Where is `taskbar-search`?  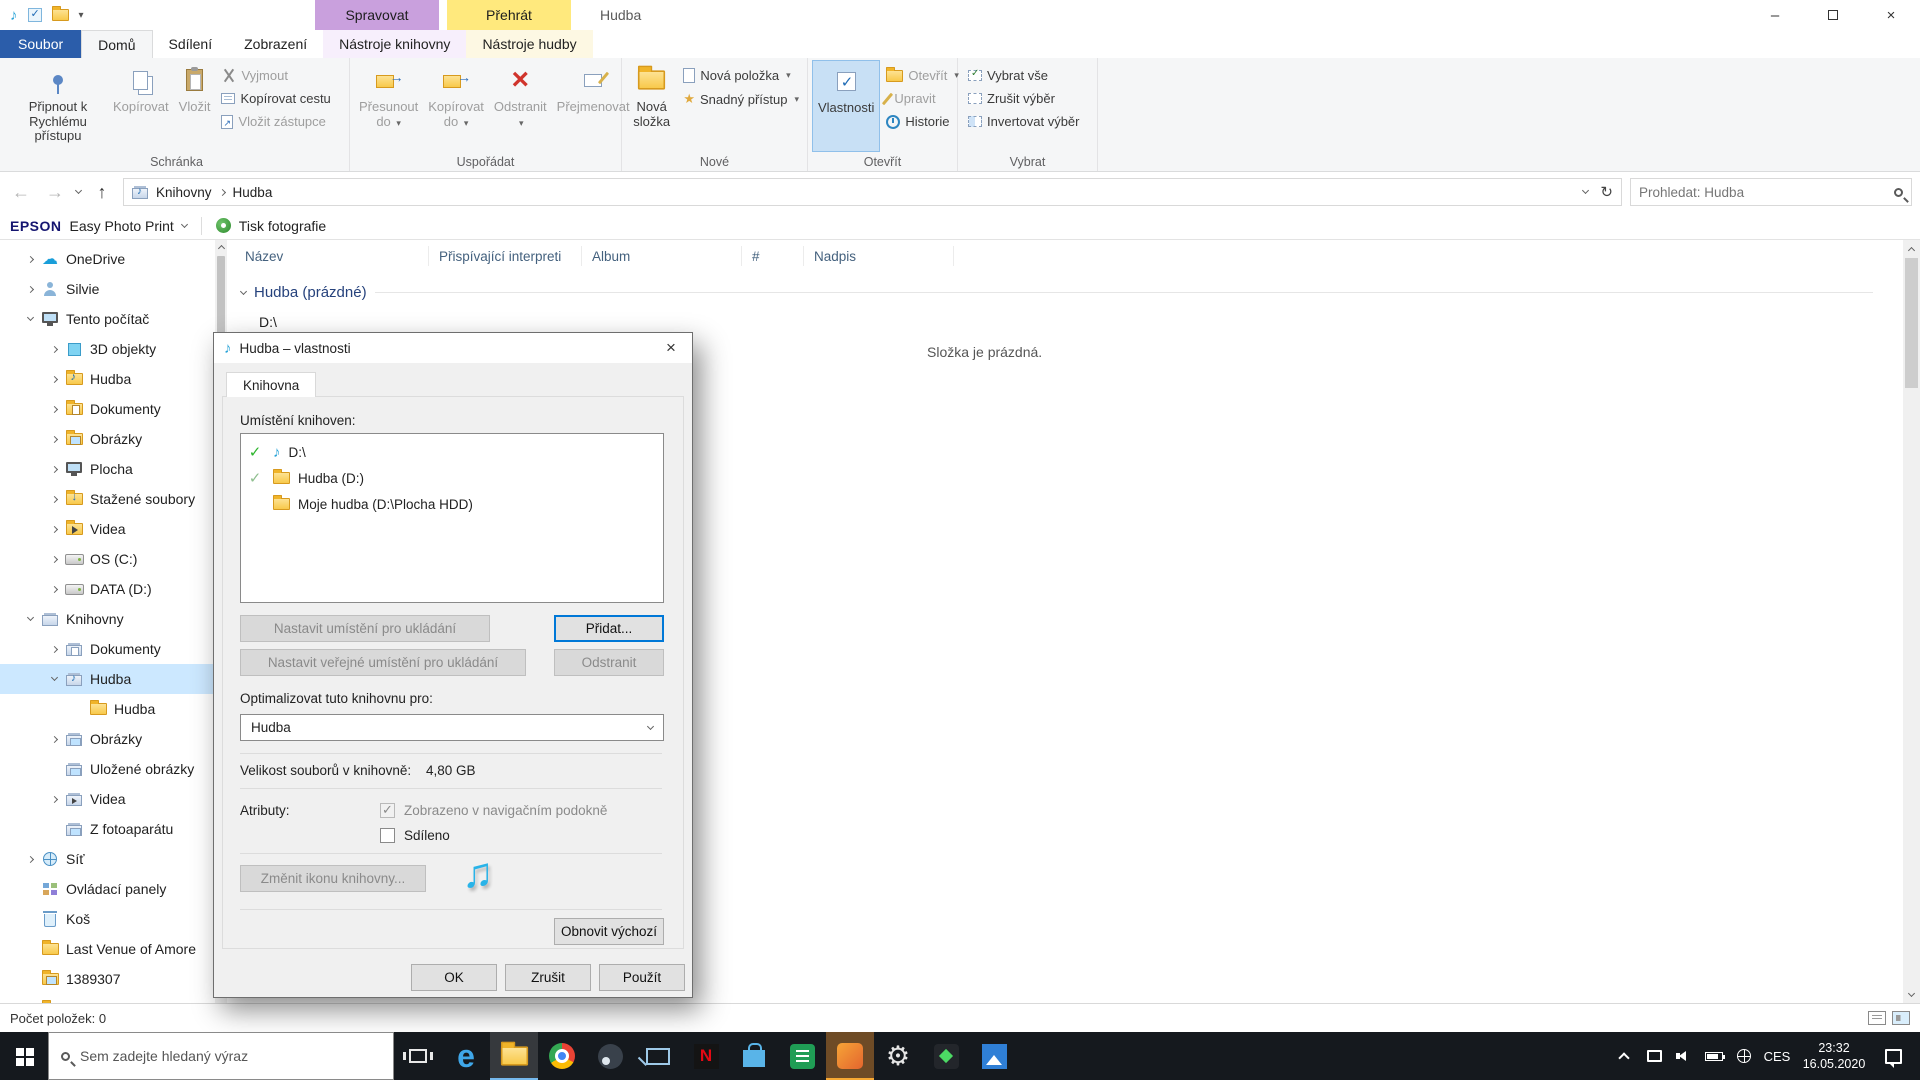
taskbar-search is located at coordinates (221, 1056).